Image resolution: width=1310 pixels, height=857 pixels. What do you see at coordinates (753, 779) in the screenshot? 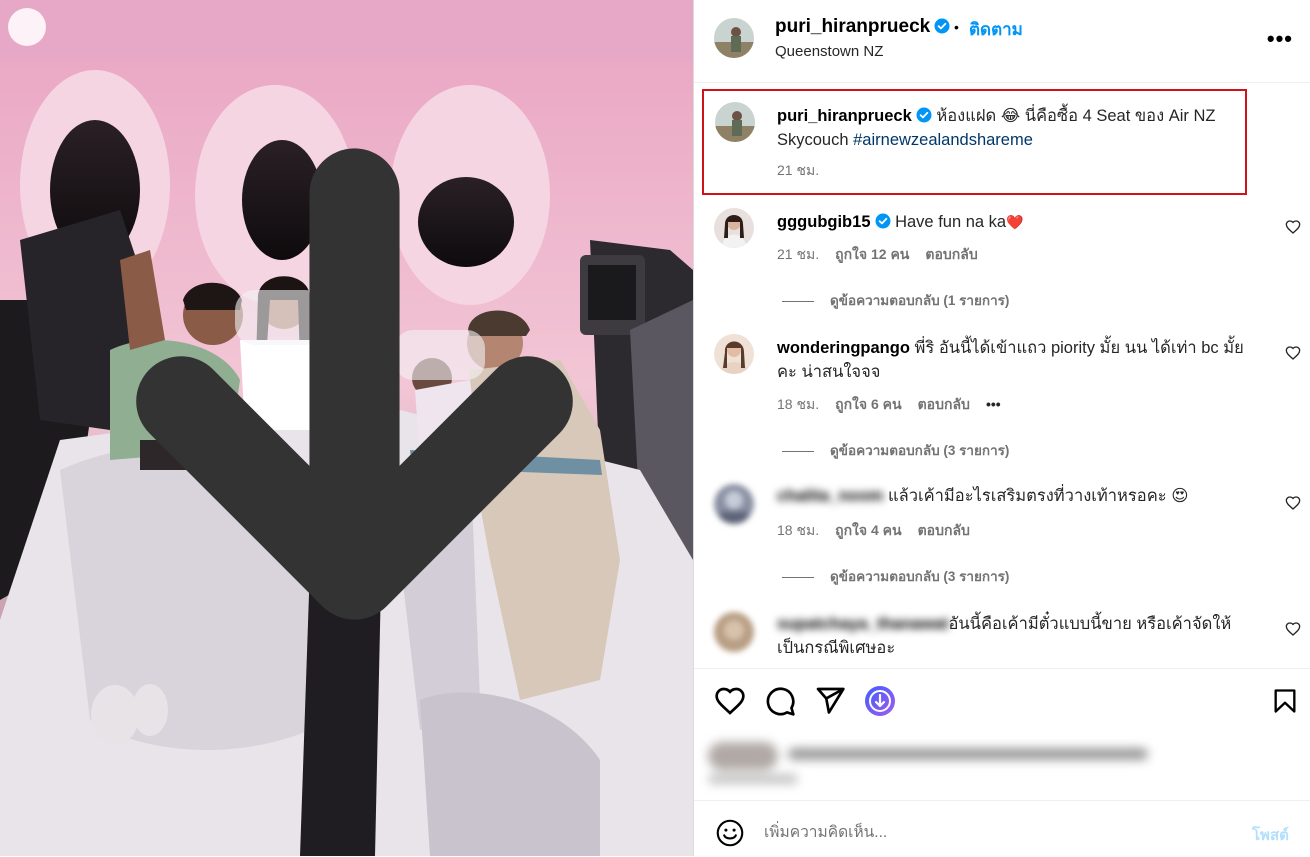
I see `post-date-blurred` at bounding box center [753, 779].